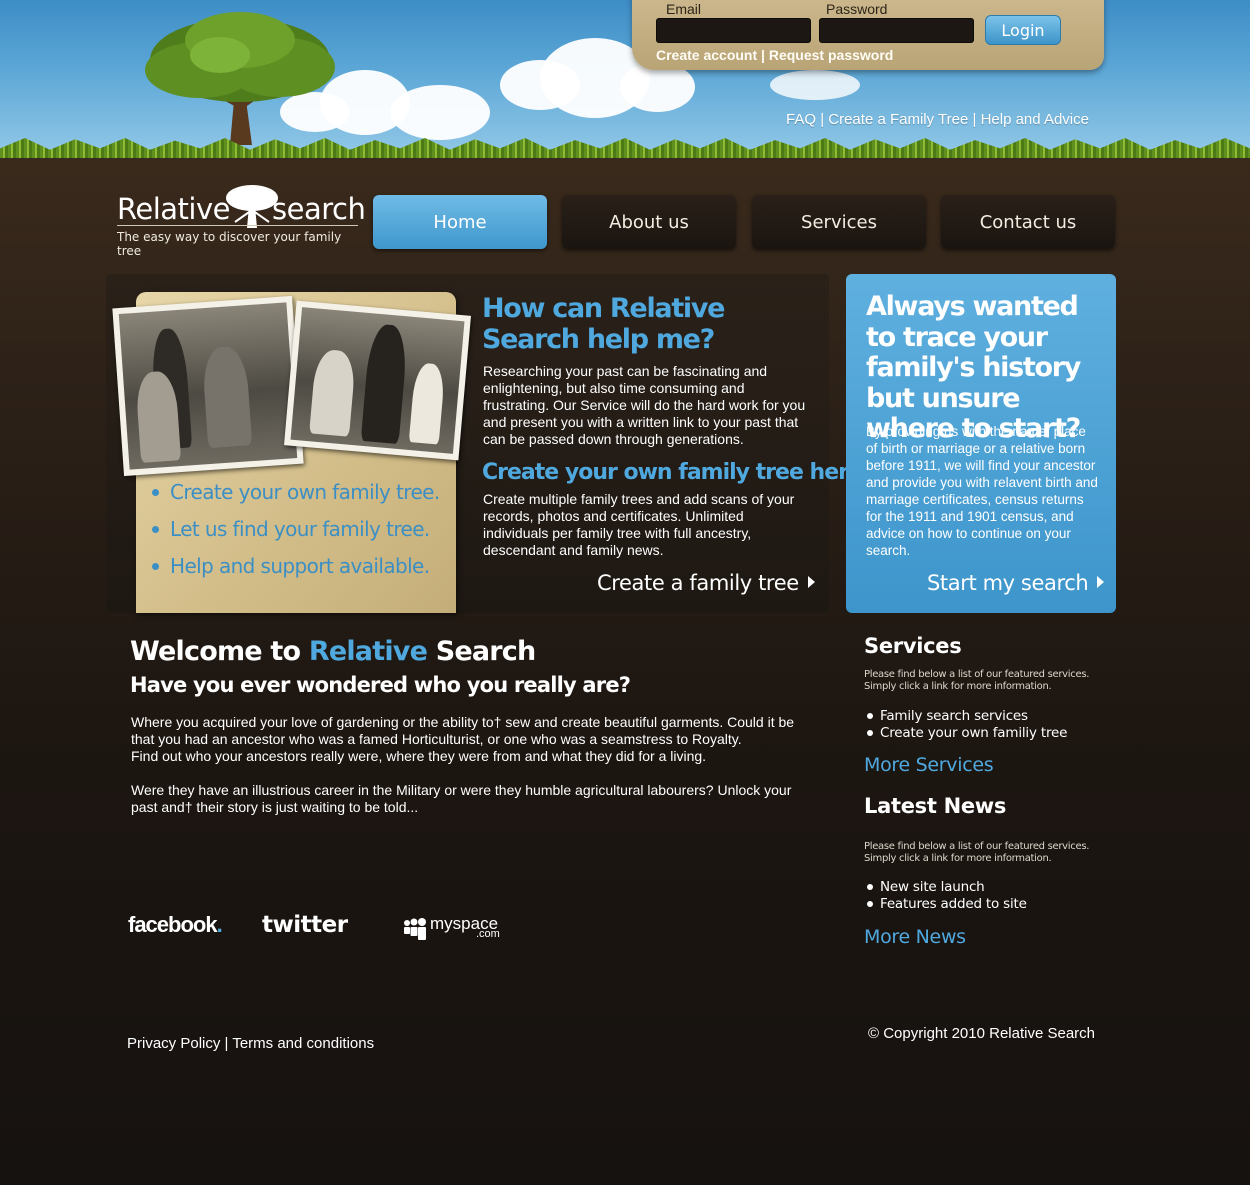 This screenshot has height=1185, width=1250. What do you see at coordinates (303, 1043) in the screenshot?
I see `terms-link: Terms and conditions` at bounding box center [303, 1043].